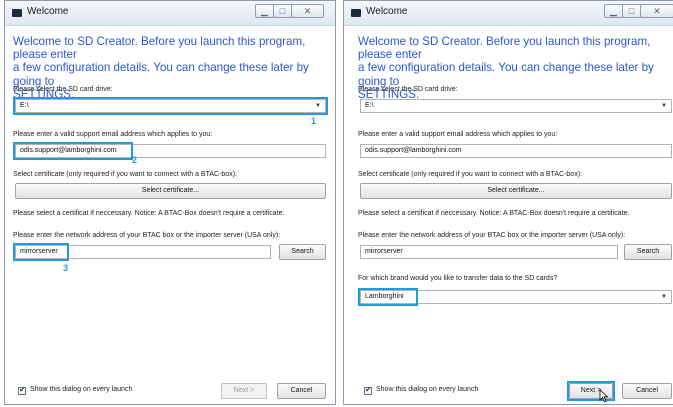 Image resolution: width=673 pixels, height=407 pixels. Describe the element at coordinates (604, 396) in the screenshot. I see `mouse-cursor-icon` at that location.